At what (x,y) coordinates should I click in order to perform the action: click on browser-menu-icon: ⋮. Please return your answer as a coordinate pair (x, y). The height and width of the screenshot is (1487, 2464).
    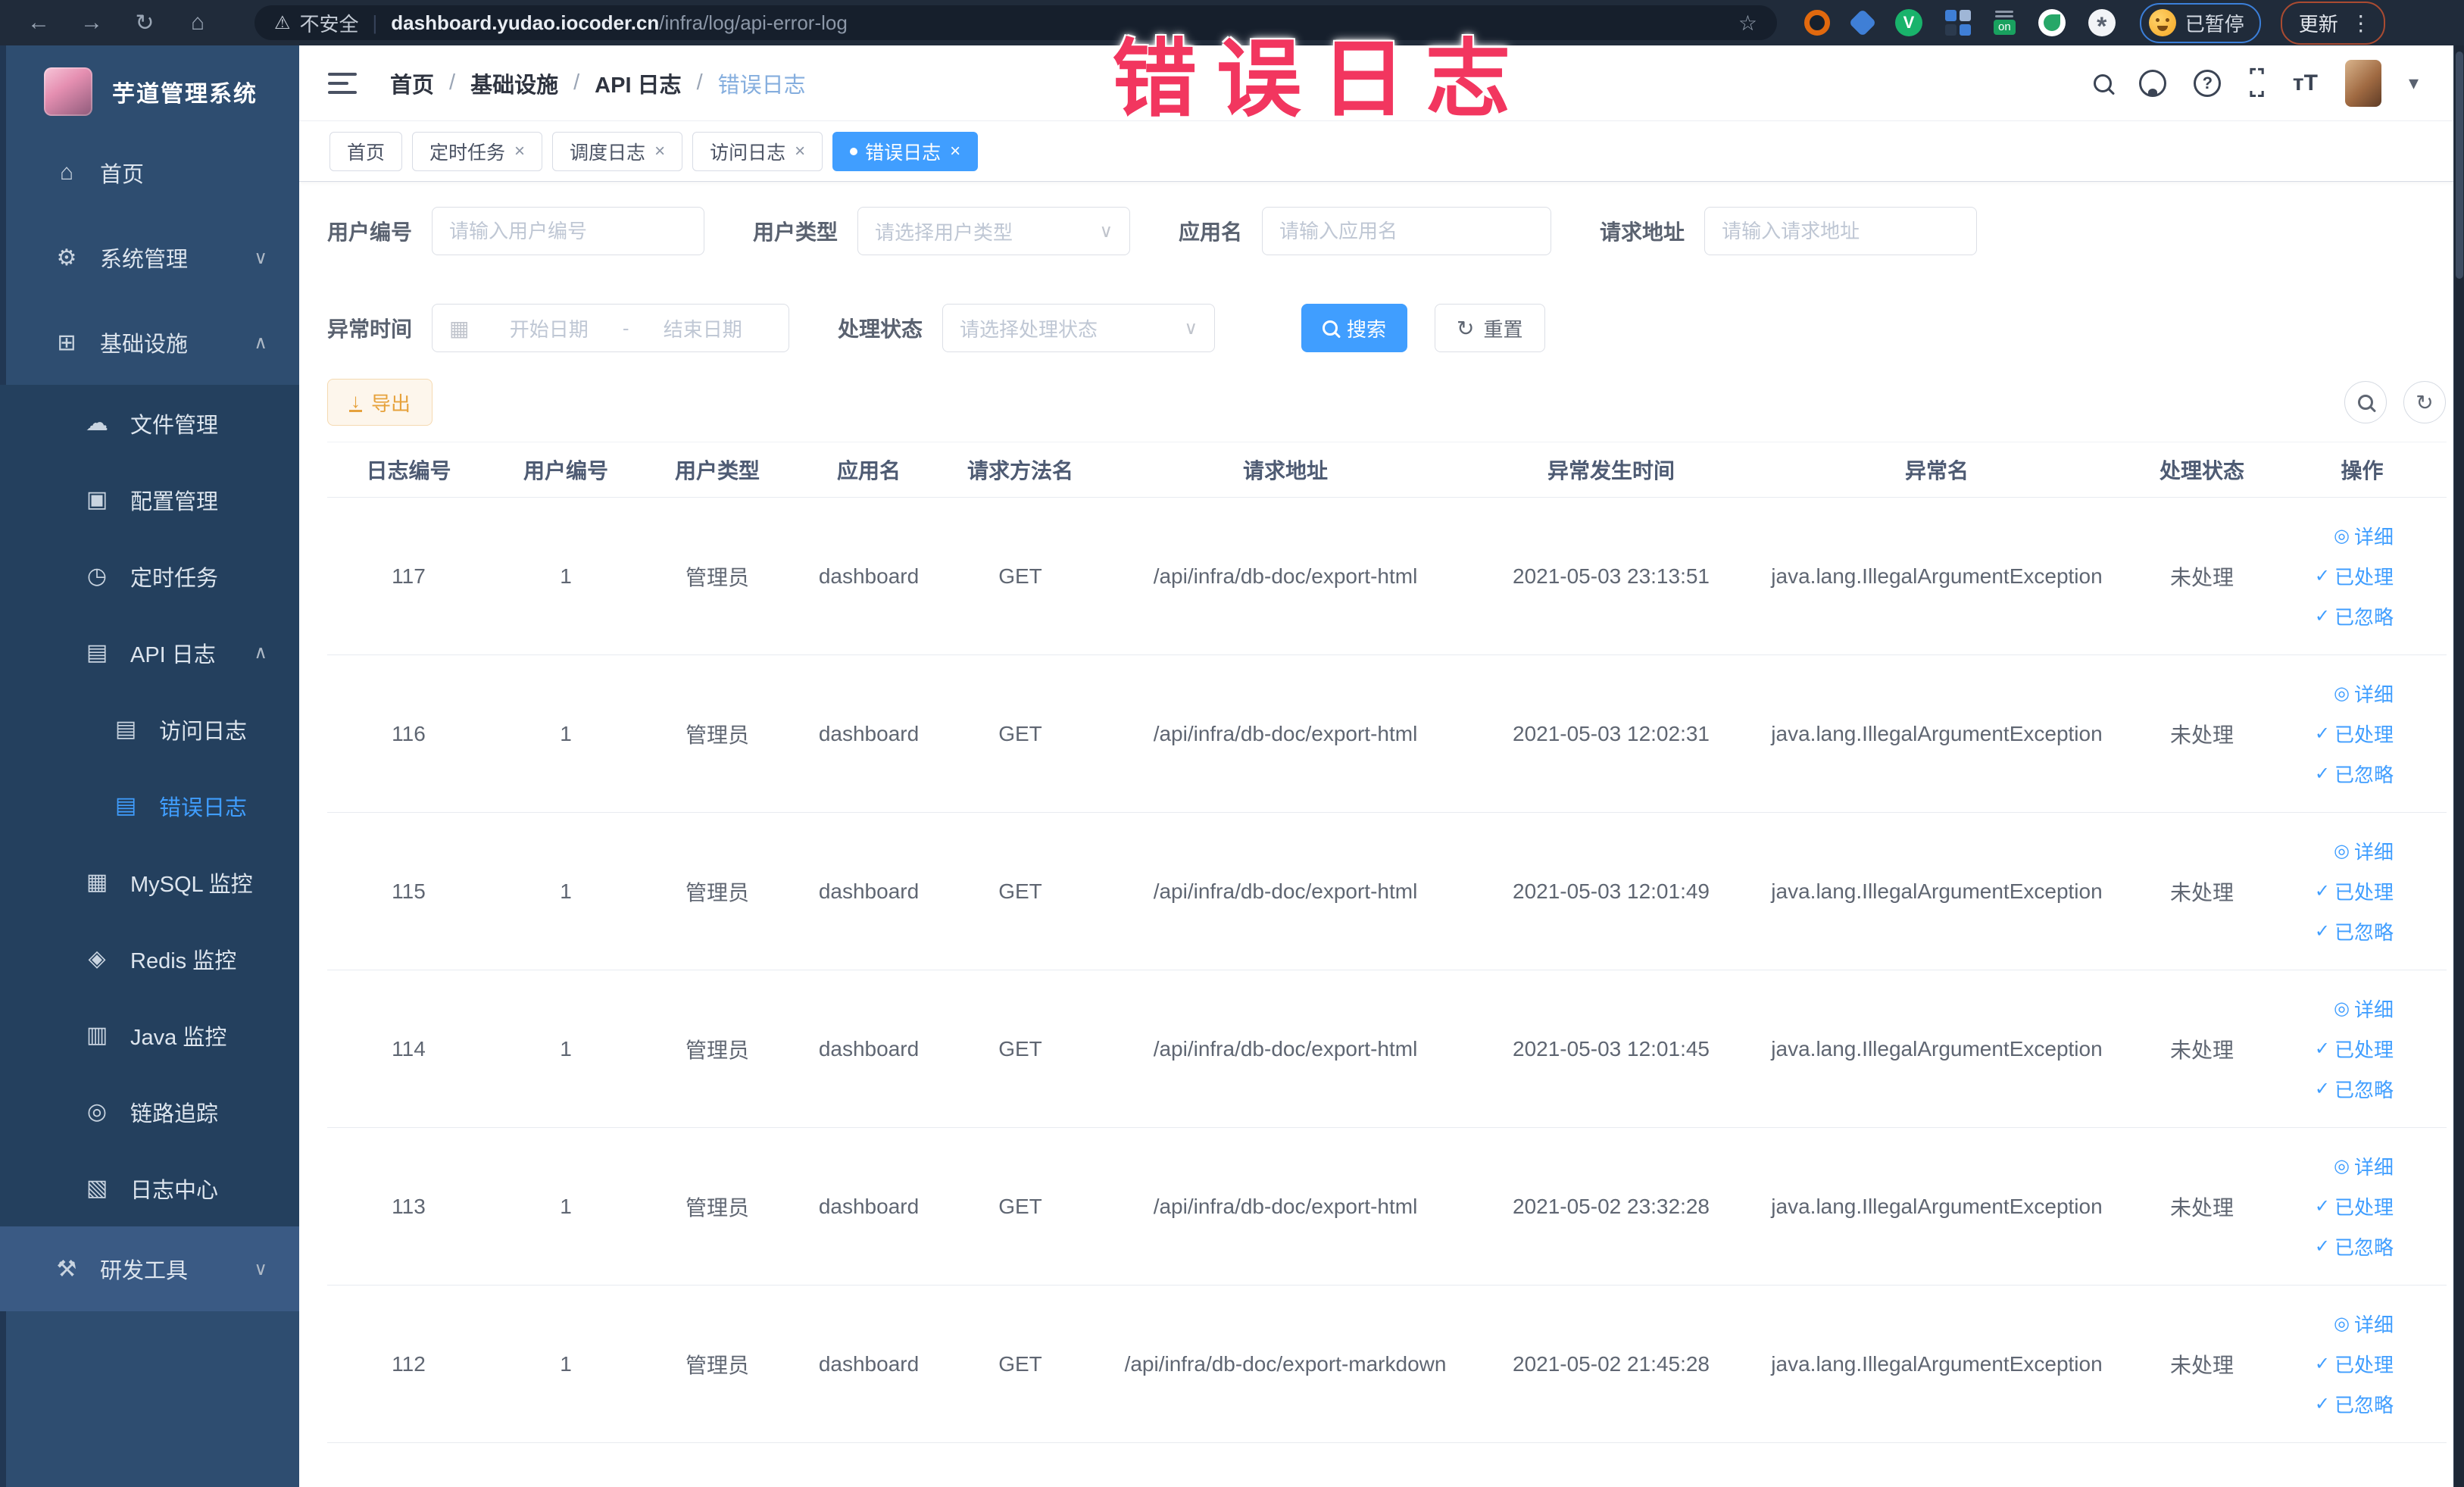
    Looking at the image, I should click on (2361, 23).